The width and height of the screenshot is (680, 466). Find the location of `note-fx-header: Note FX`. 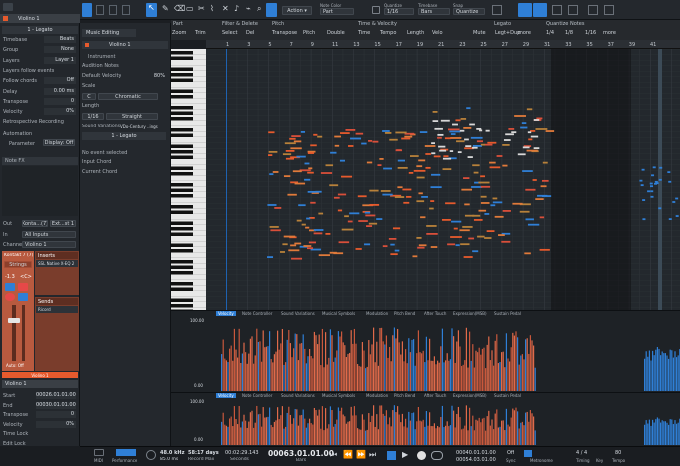

note-fx-header: Note FX is located at coordinates (40, 161).